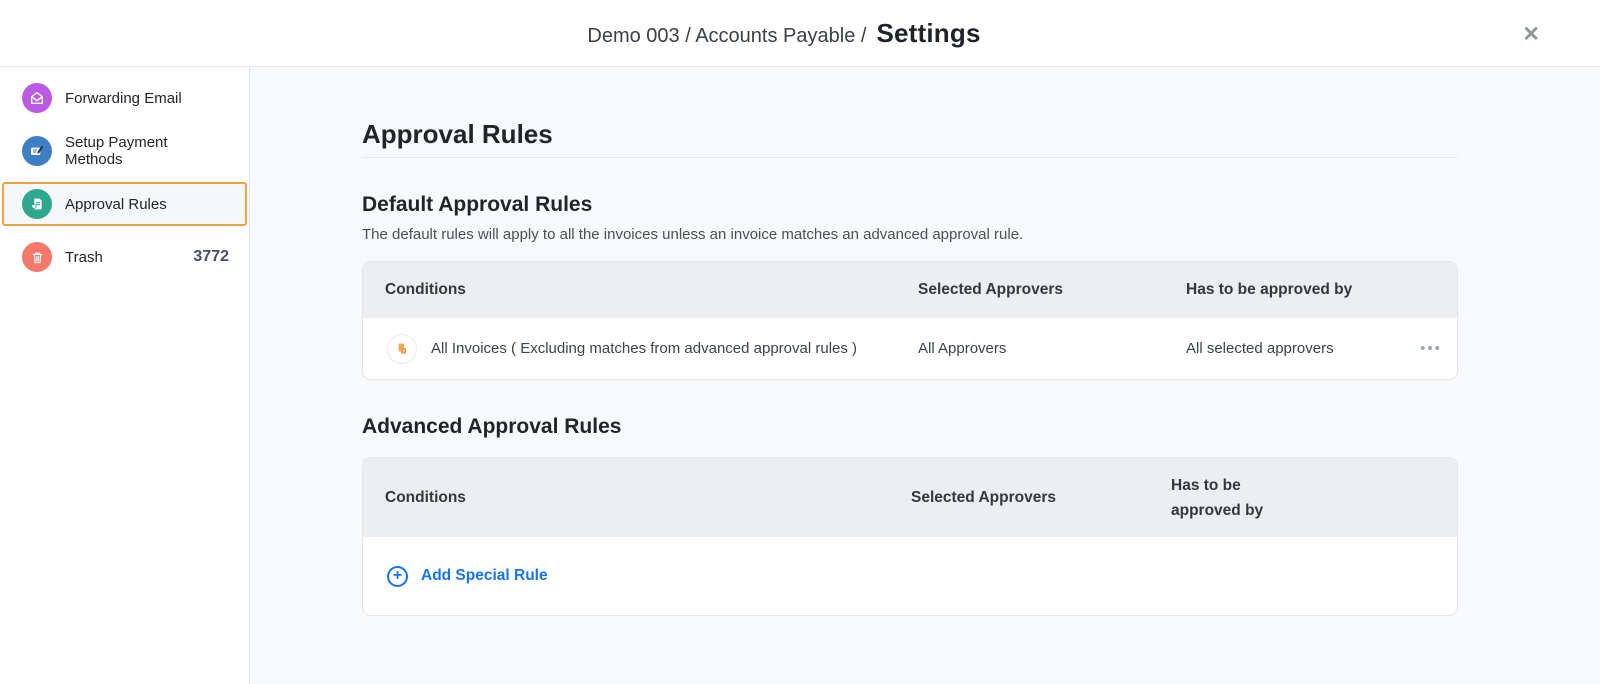 This screenshot has height=684, width=1600. Describe the element at coordinates (457, 134) in the screenshot. I see `content-title: Approval Rules` at that location.